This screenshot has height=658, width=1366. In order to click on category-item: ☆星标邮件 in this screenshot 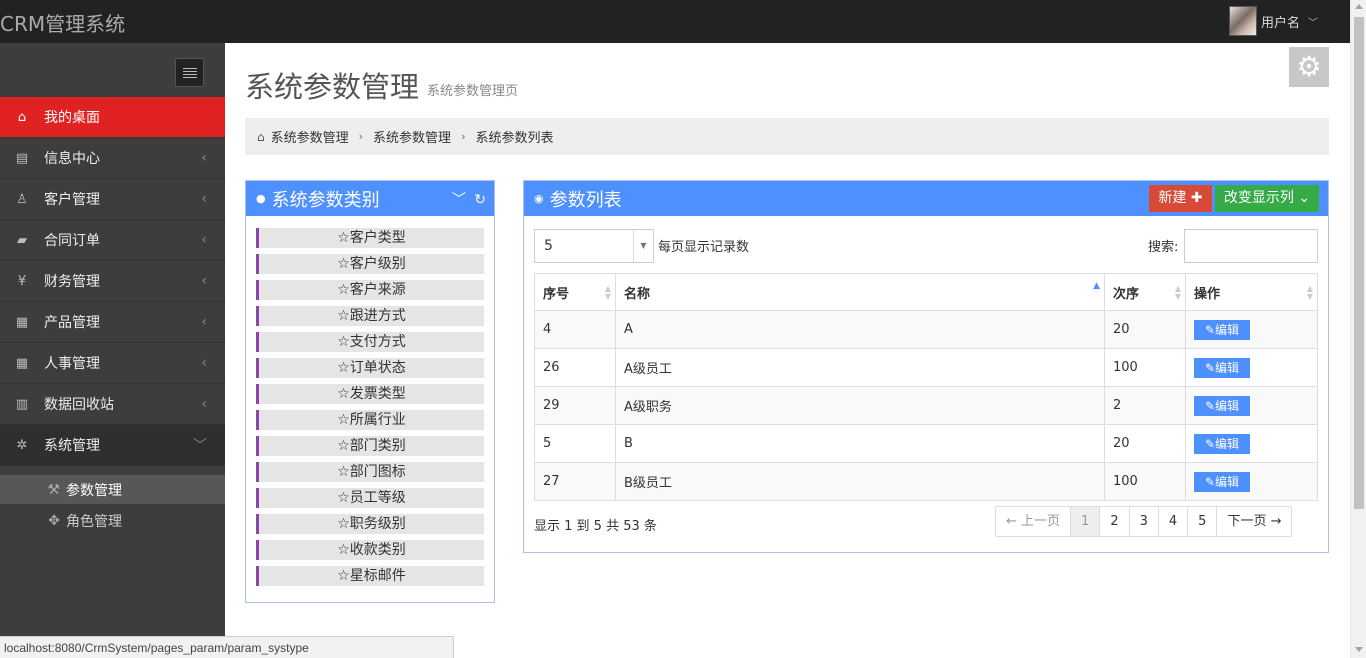, I will do `click(370, 576)`.